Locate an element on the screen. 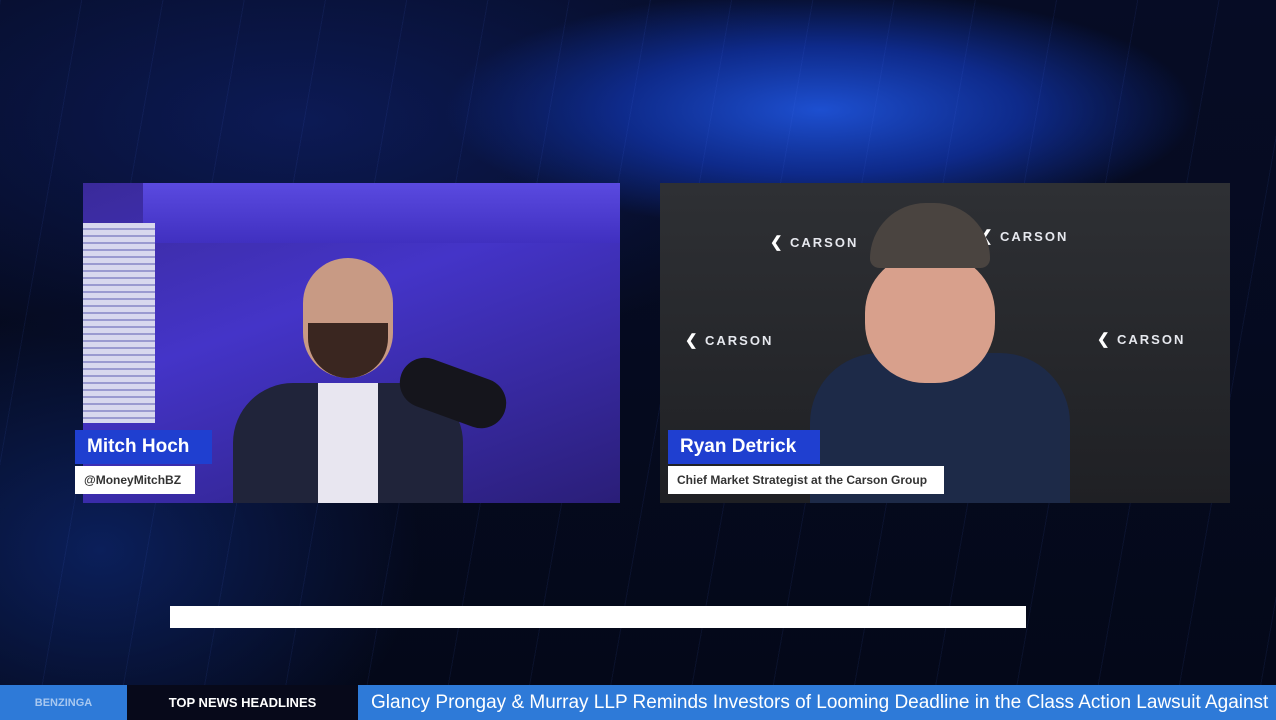 The image size is (1276, 720). host-name-tag: Mitch Hoch is located at coordinates (143, 447).